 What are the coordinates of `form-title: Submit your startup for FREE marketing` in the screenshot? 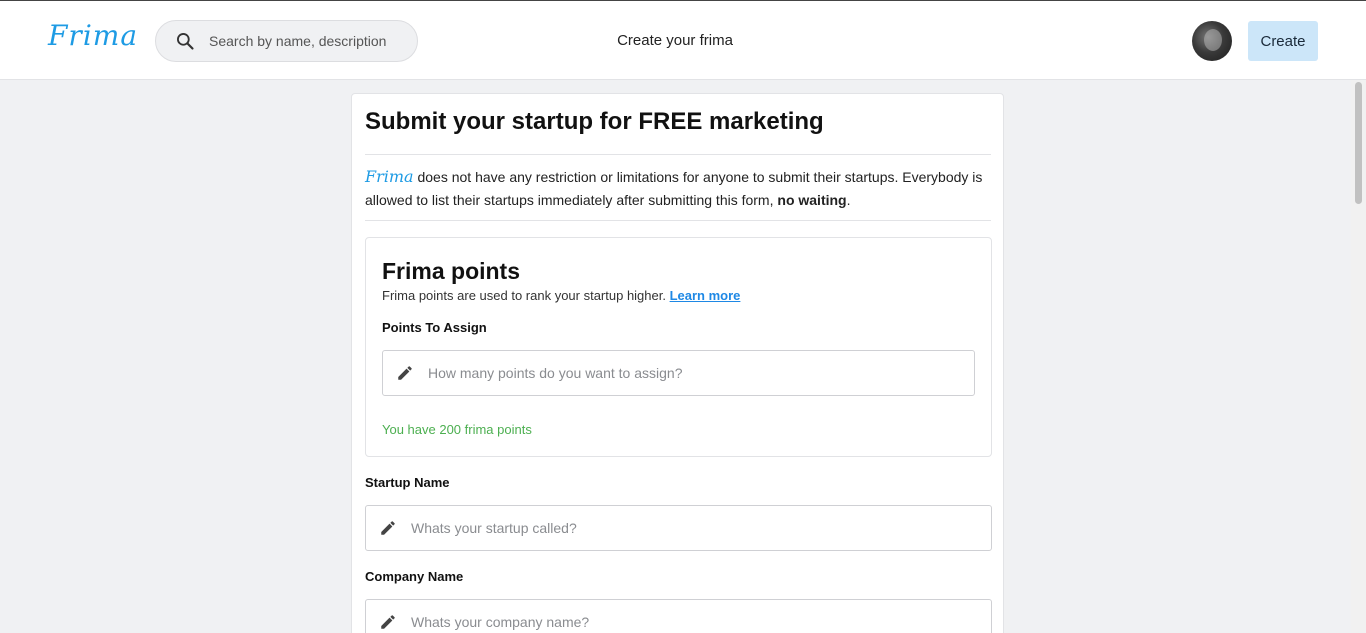 It's located at (594, 121).